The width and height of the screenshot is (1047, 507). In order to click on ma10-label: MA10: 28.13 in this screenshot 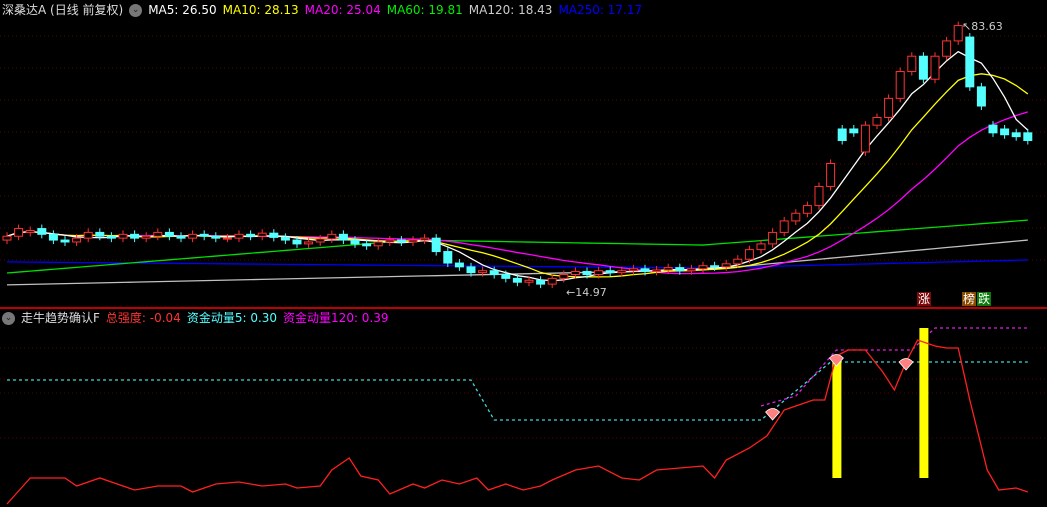, I will do `click(260, 10)`.